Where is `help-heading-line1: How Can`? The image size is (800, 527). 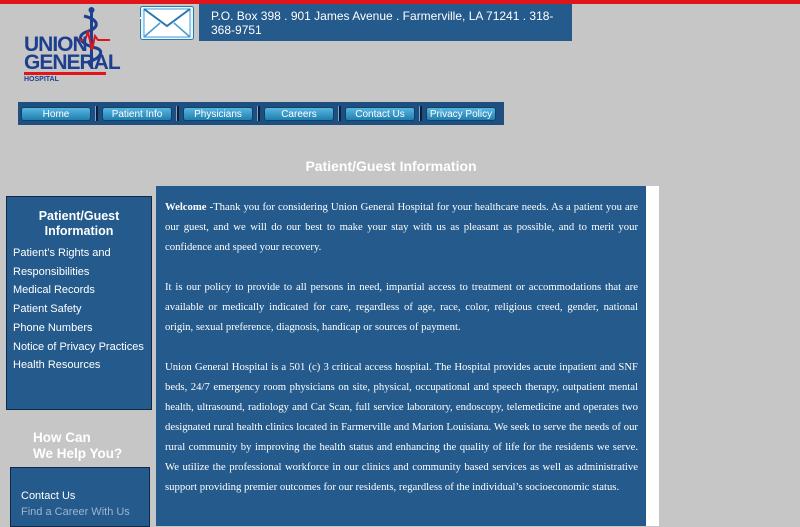 help-heading-line1: How Can is located at coordinates (62, 437).